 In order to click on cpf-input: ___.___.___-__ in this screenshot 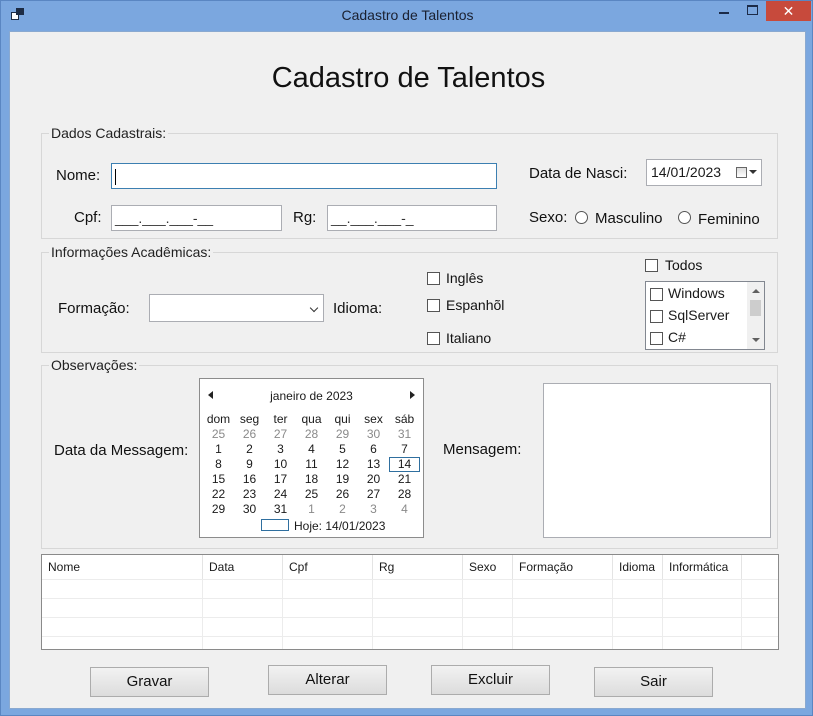, I will do `click(196, 218)`.